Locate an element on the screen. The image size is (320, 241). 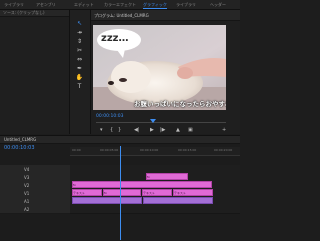
add-button-icon: + is located at coordinates (224, 130).